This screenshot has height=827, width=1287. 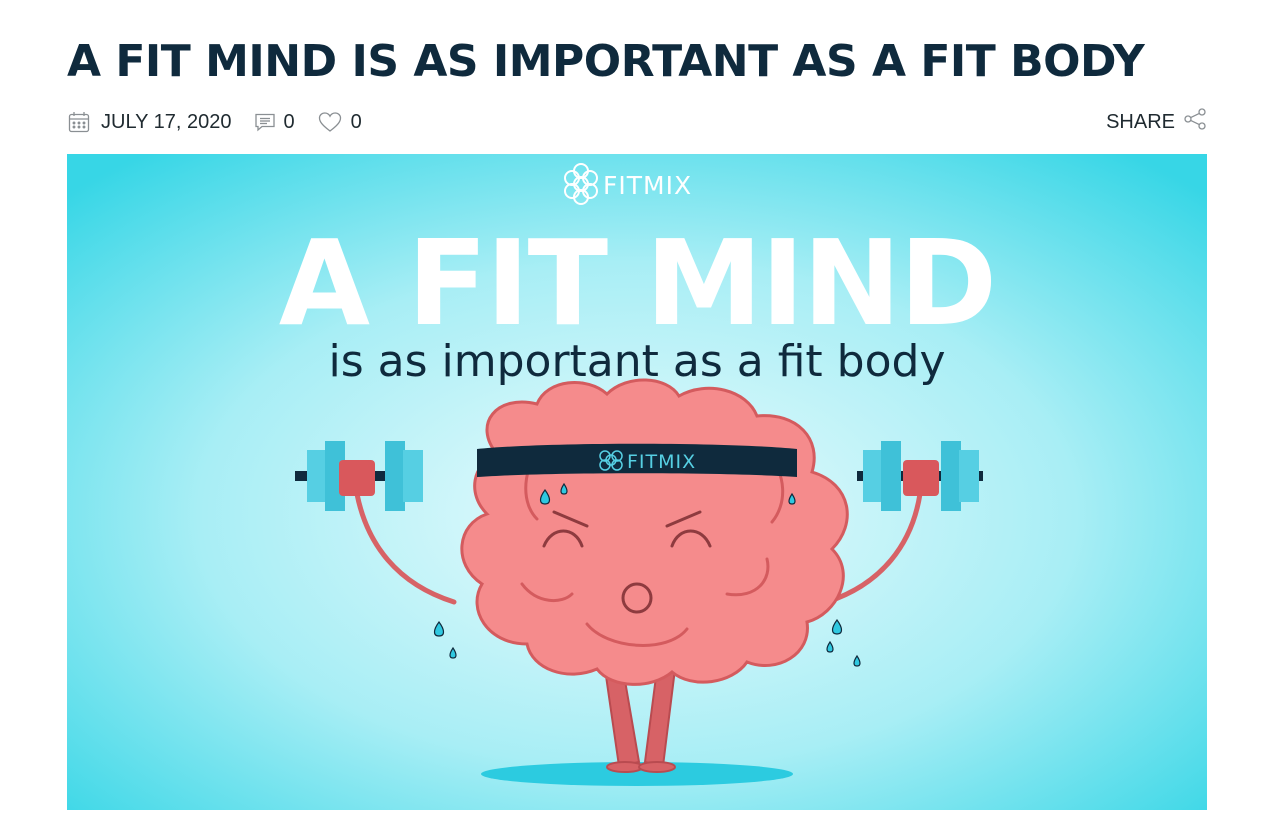 I want to click on share-icon, so click(x=1195, y=122).